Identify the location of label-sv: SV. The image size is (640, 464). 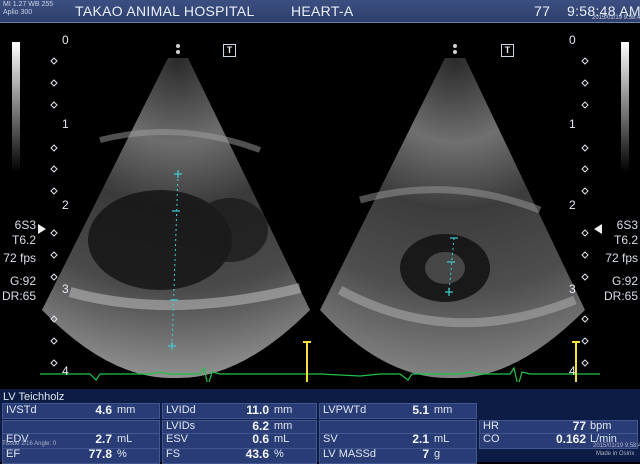
(330, 439).